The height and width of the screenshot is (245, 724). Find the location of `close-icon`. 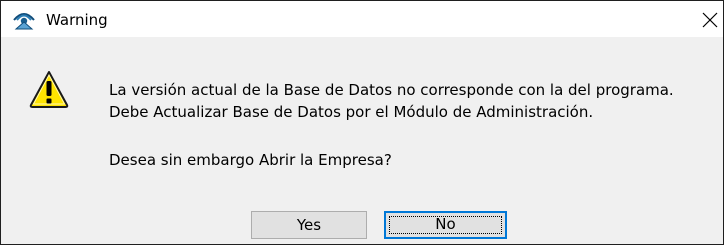

close-icon is located at coordinates (710, 20).